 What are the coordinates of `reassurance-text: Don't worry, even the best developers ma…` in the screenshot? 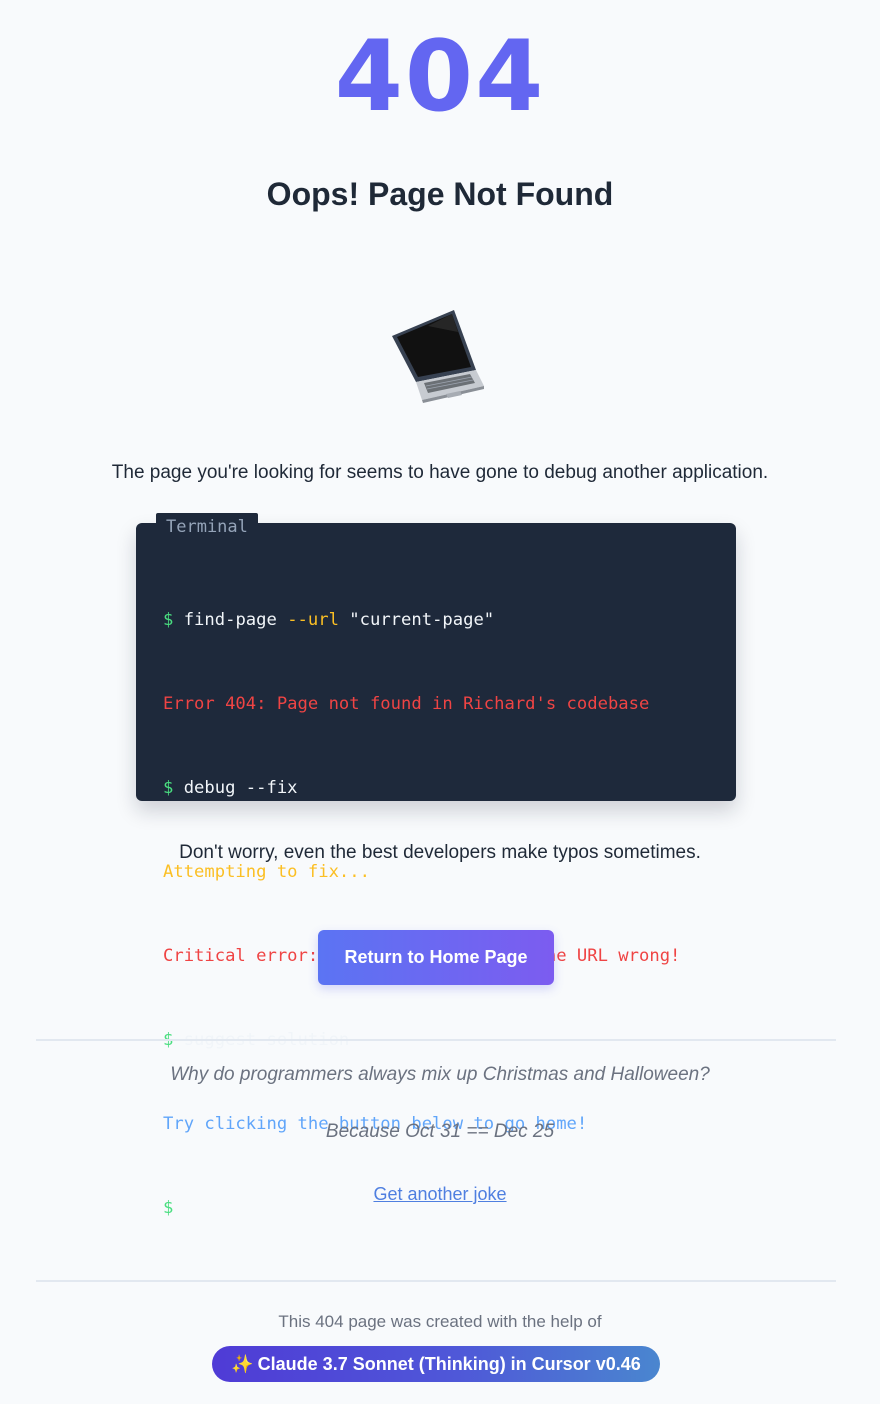 It's located at (440, 852).